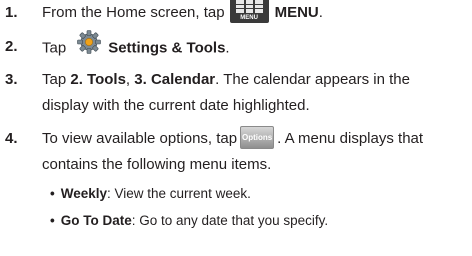  Describe the element at coordinates (157, 164) in the screenshot. I see `step-4-continuation: contains the following menu items.` at that location.